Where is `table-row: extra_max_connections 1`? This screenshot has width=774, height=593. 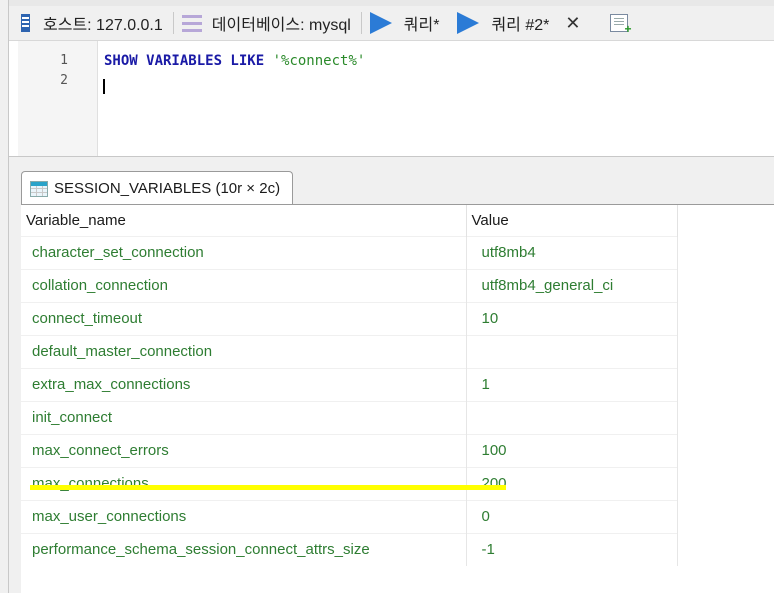 table-row: extra_max_connections 1 is located at coordinates (349, 384).